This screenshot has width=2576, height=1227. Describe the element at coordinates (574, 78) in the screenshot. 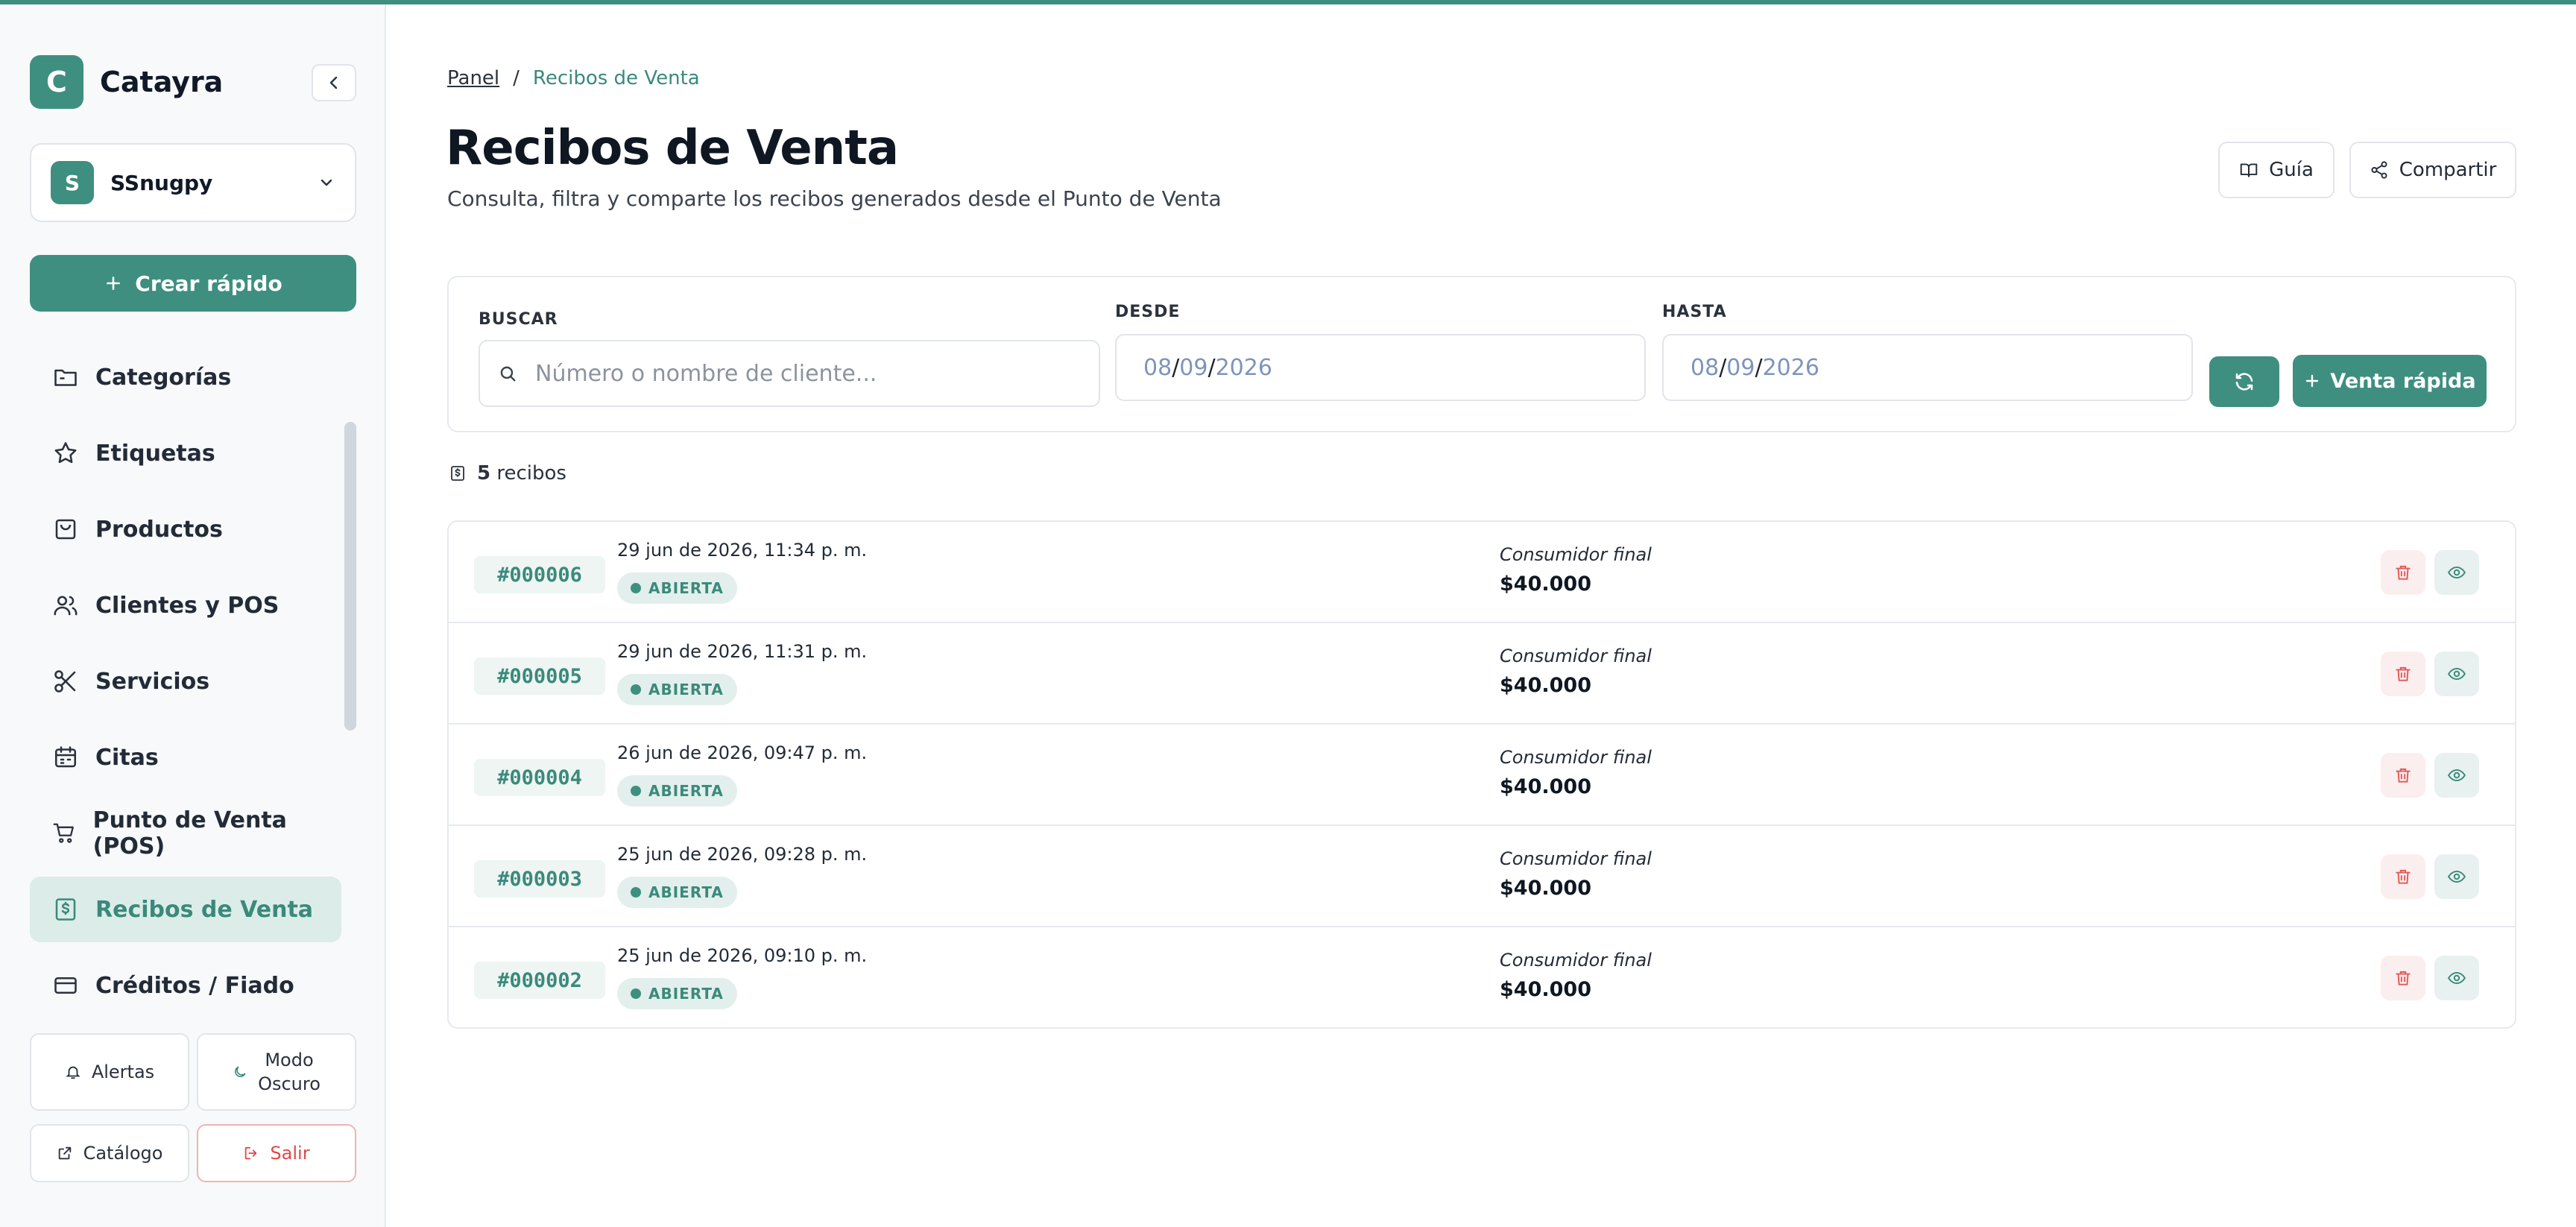

I see `breadcrumb: Panel / Recibos de Venta` at that location.